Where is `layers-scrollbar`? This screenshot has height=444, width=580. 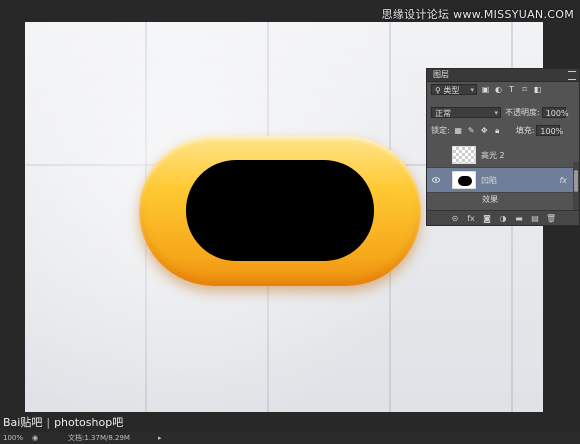 layers-scrollbar is located at coordinates (576, 186).